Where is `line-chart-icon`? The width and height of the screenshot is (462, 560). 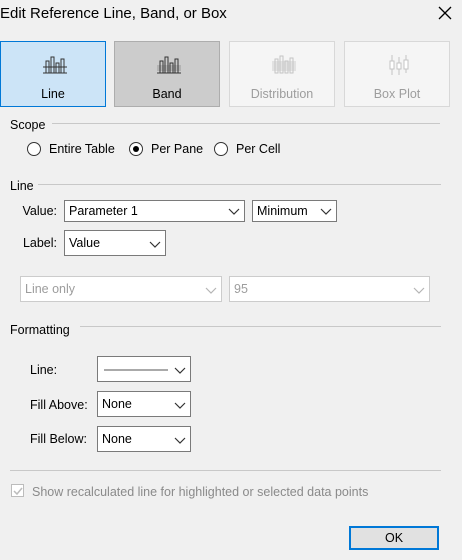 line-chart-icon is located at coordinates (55, 65).